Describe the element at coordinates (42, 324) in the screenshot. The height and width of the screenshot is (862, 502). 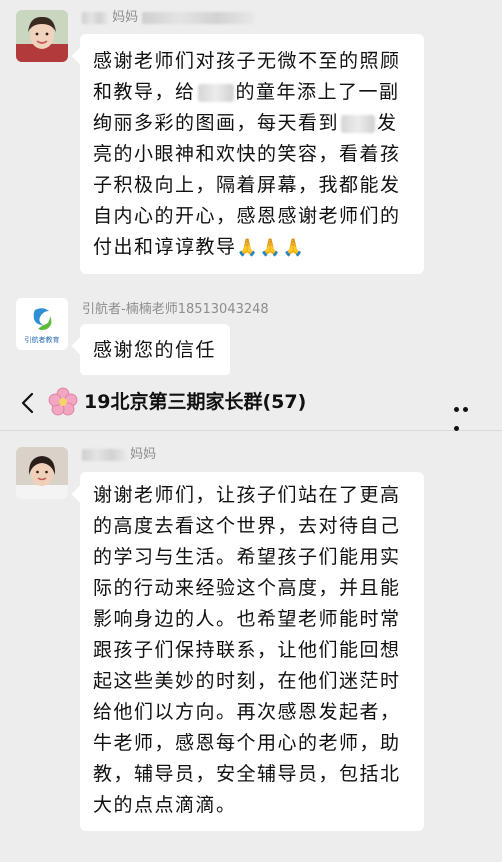
I see `teacher-avatar: 引航者教育` at that location.